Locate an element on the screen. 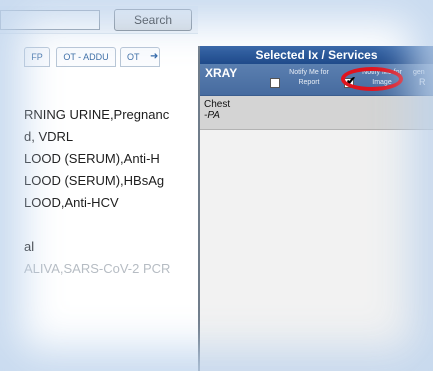 This screenshot has width=433, height=371. search-bar: Search is located at coordinates (99, 20).